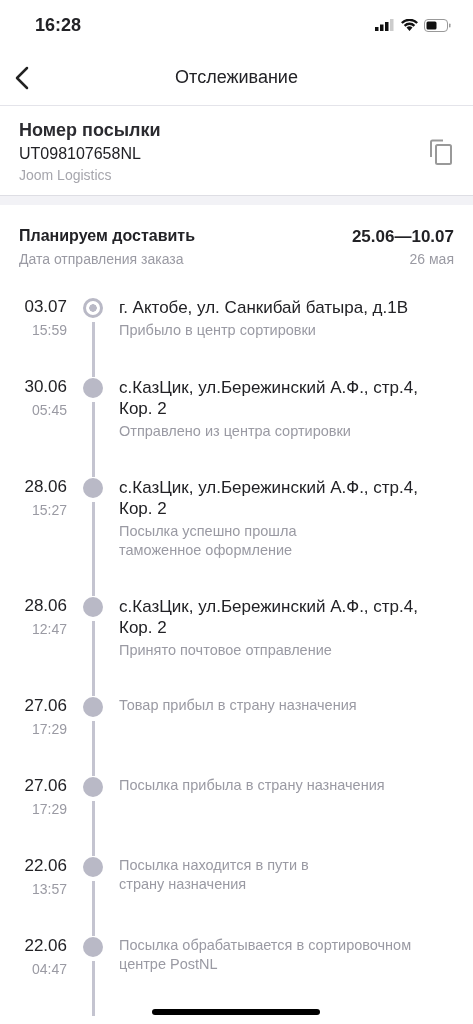 This screenshot has width=473, height=1024. Describe the element at coordinates (80, 154) in the screenshot. I see `tracking-number: UT098107658NL` at that location.